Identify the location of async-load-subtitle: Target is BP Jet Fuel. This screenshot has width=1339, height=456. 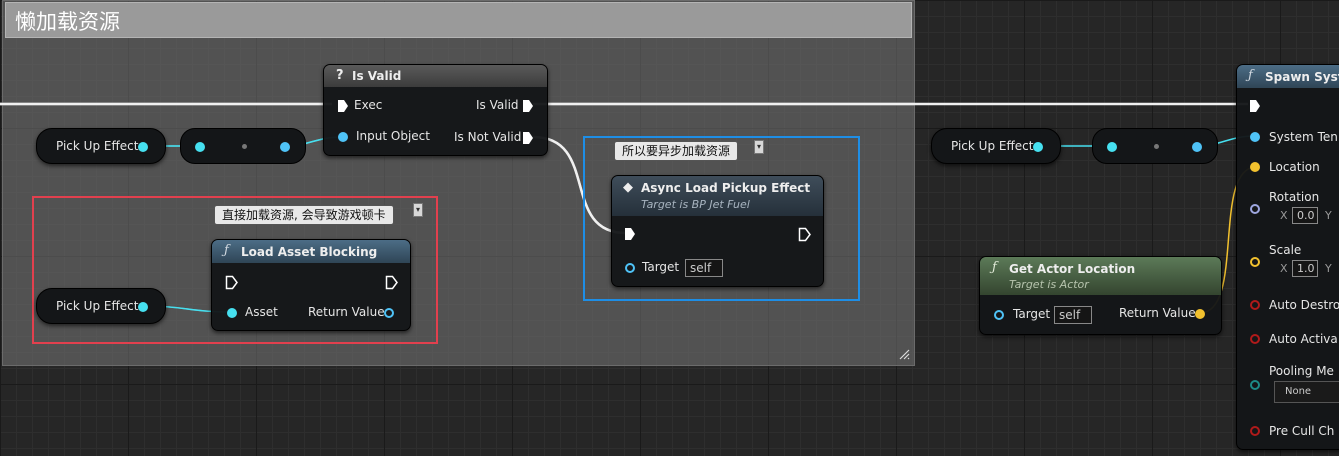
(695, 204).